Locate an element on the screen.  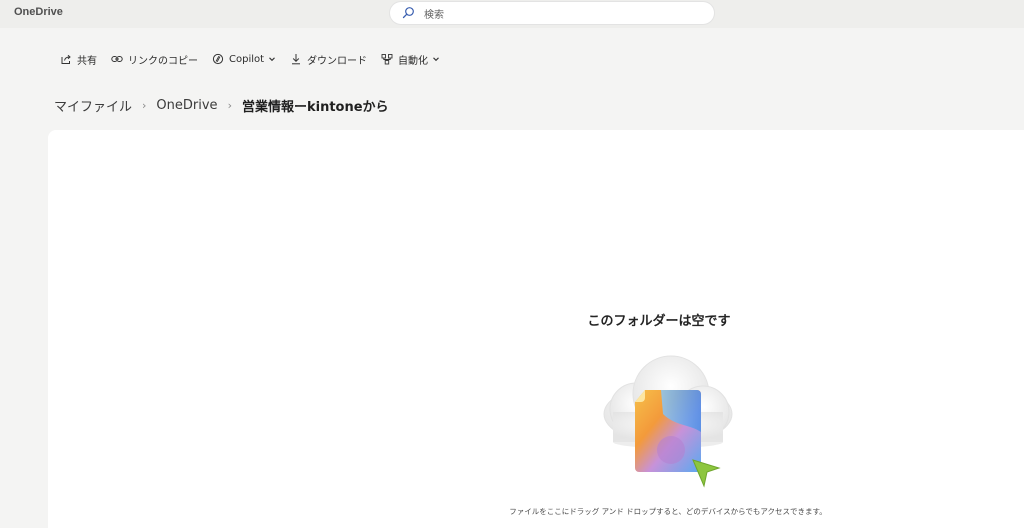
top-bar: OneDrive 検索 is located at coordinates (512, 14).